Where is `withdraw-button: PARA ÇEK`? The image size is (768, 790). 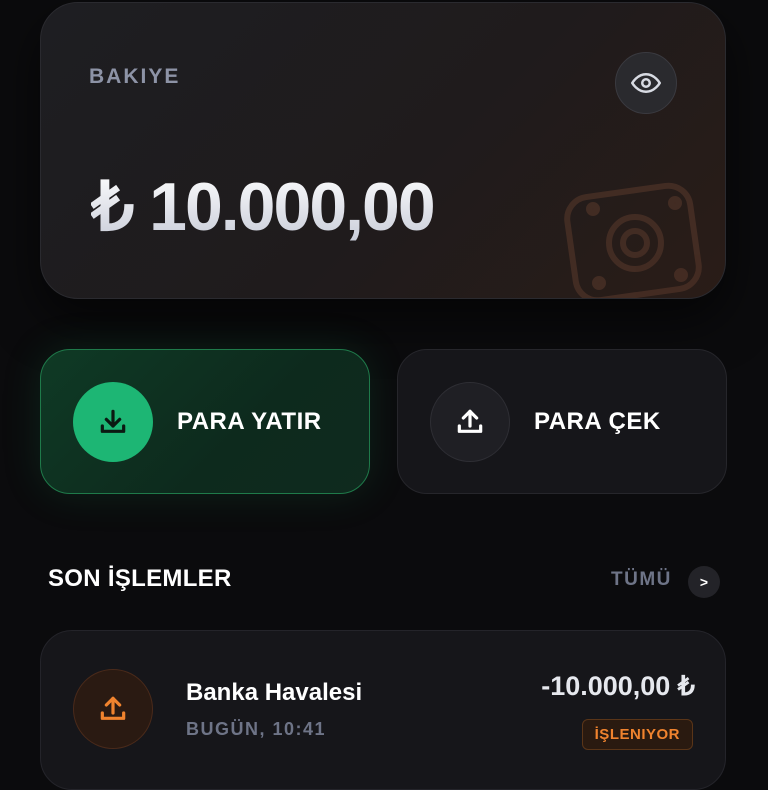 withdraw-button: PARA ÇEK is located at coordinates (562, 421).